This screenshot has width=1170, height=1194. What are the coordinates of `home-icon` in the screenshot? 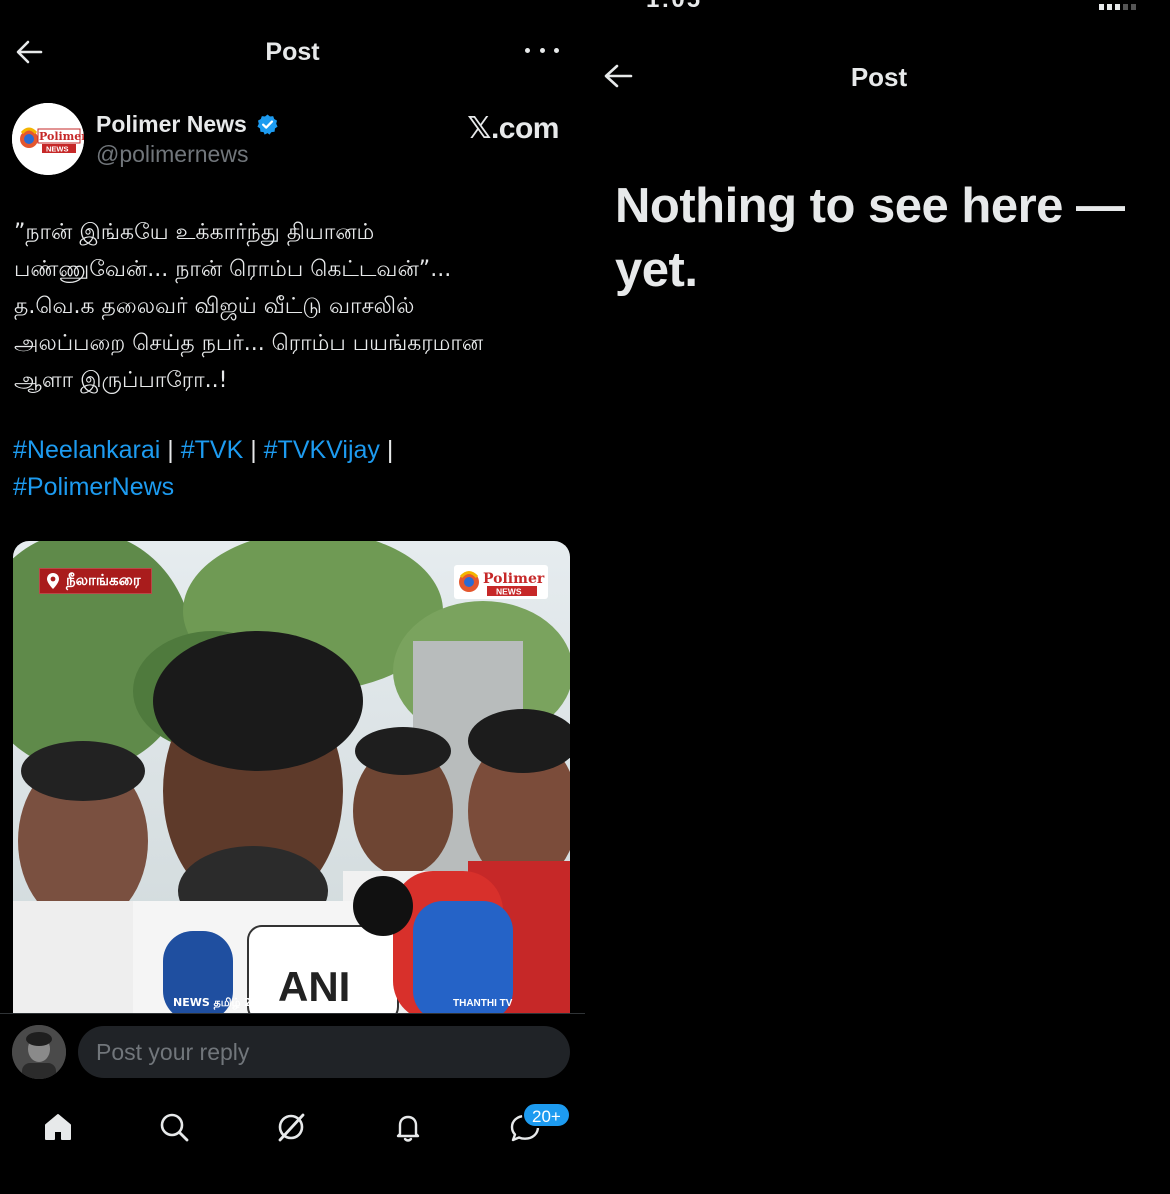 It's located at (58, 1127).